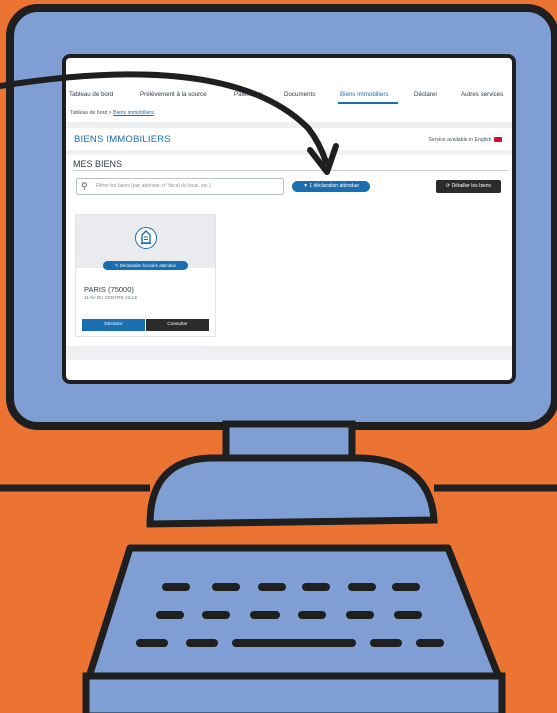  What do you see at coordinates (164, 118) in the screenshot?
I see `arrow-curve` at bounding box center [164, 118].